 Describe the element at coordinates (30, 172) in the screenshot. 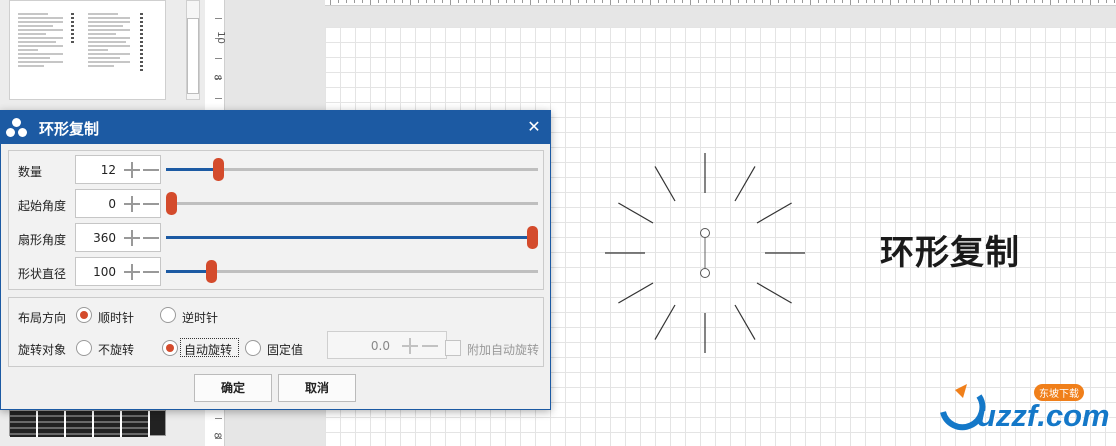

I see `count-label: 数量` at that location.